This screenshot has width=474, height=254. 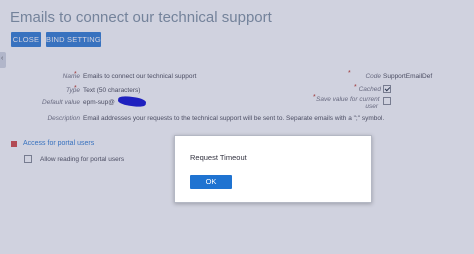 What do you see at coordinates (273, 169) in the screenshot?
I see `request-timeout-dialog: Request Timeout OK` at bounding box center [273, 169].